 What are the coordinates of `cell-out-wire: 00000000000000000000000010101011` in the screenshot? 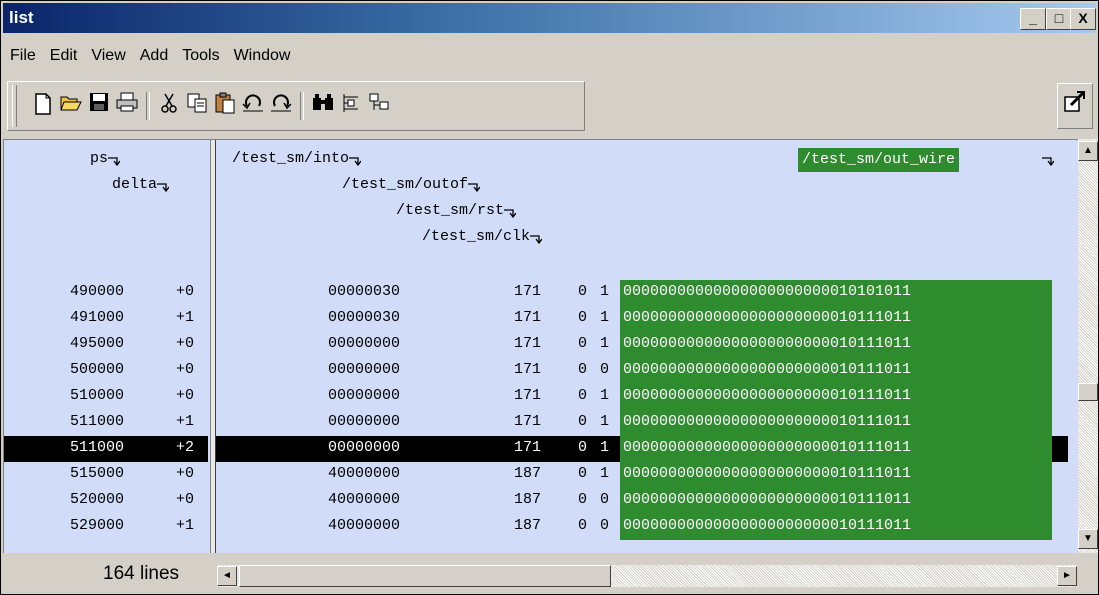 It's located at (767, 291).